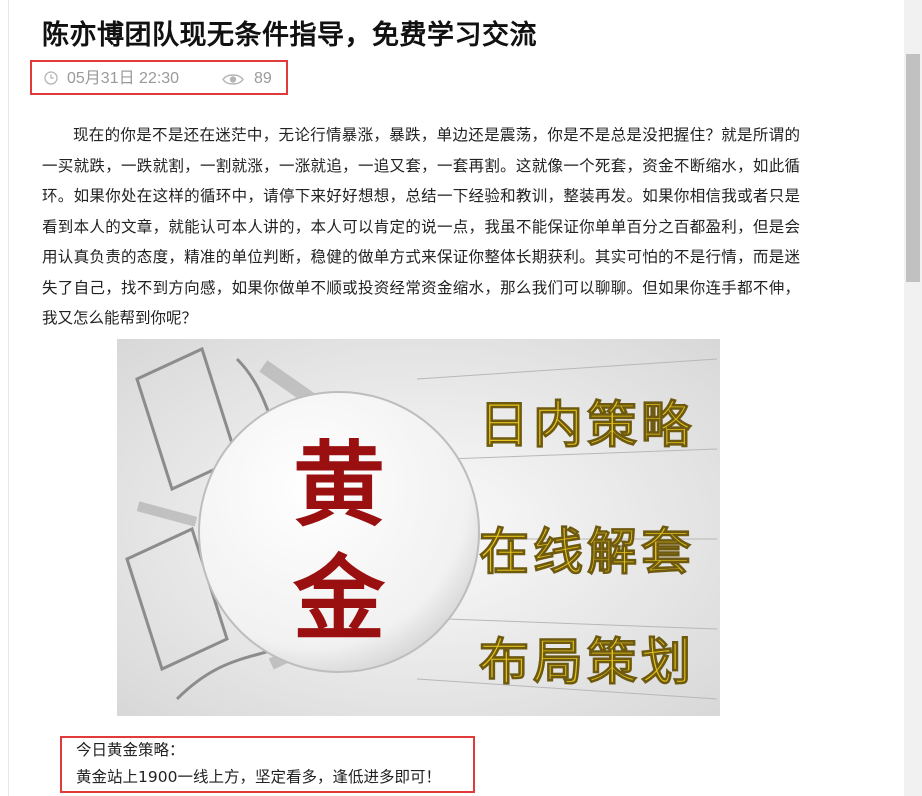 Image resolution: width=922 pixels, height=796 pixels. What do you see at coordinates (913, 398) in the screenshot?
I see `vertical-scrollbar` at bounding box center [913, 398].